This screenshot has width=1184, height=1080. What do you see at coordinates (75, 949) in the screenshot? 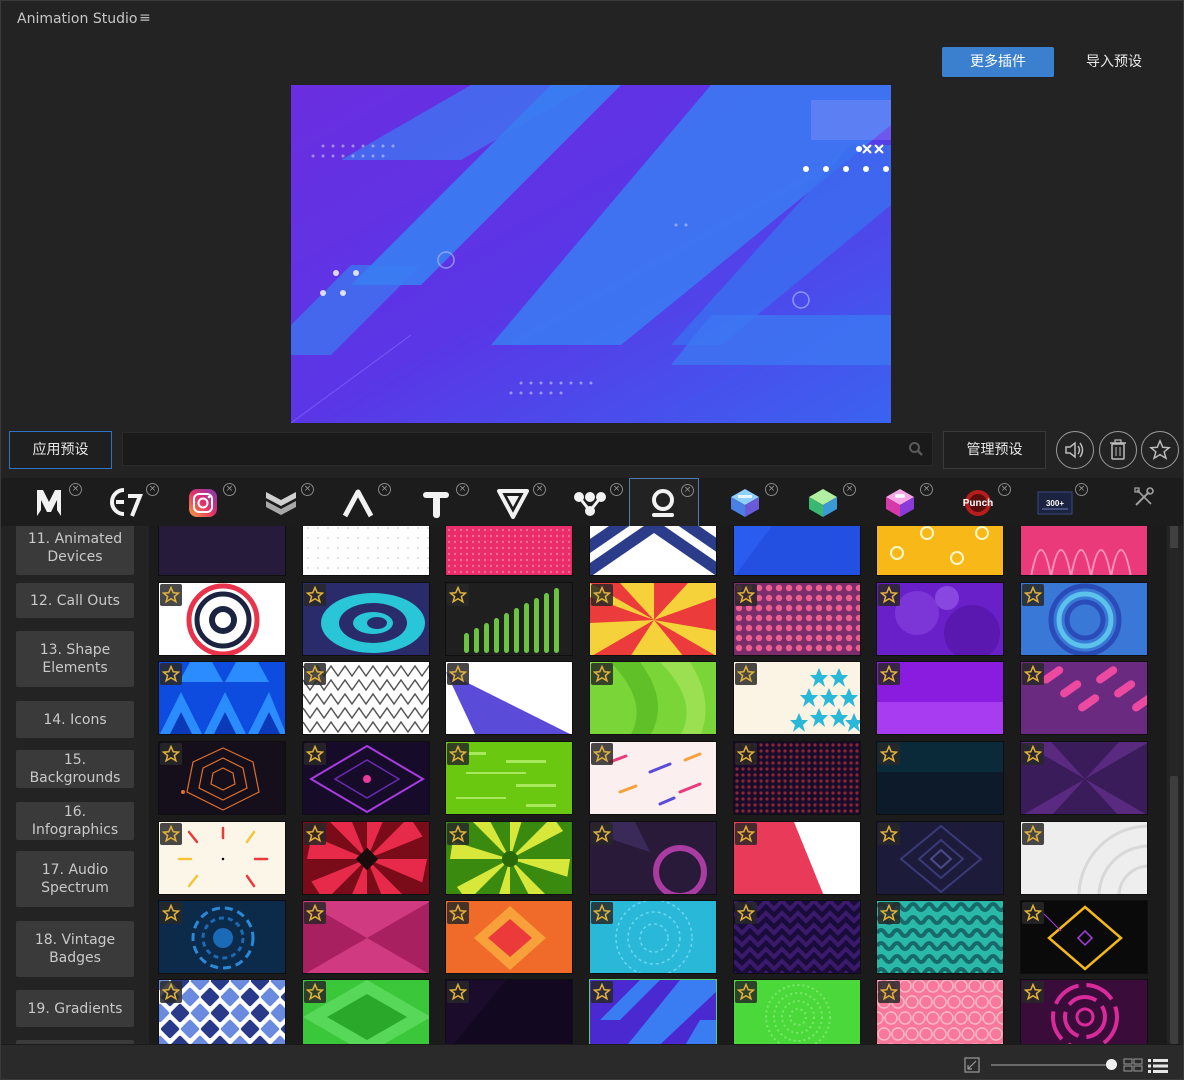
I see `category-item: 18. Vintage Badges` at bounding box center [75, 949].